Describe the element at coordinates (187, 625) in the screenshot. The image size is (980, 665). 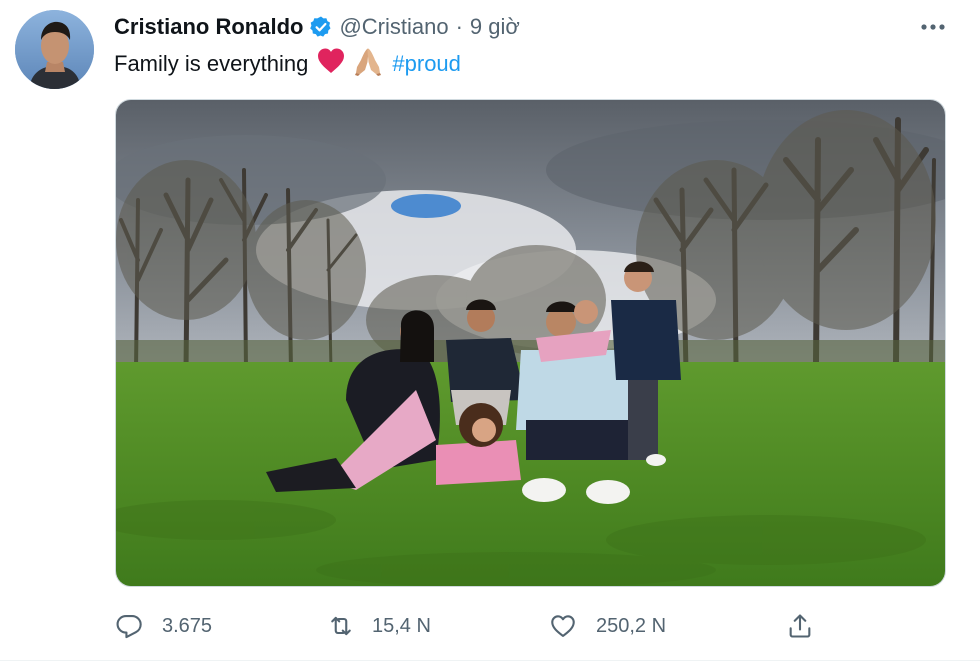
I see `reply-count: 3.675` at that location.